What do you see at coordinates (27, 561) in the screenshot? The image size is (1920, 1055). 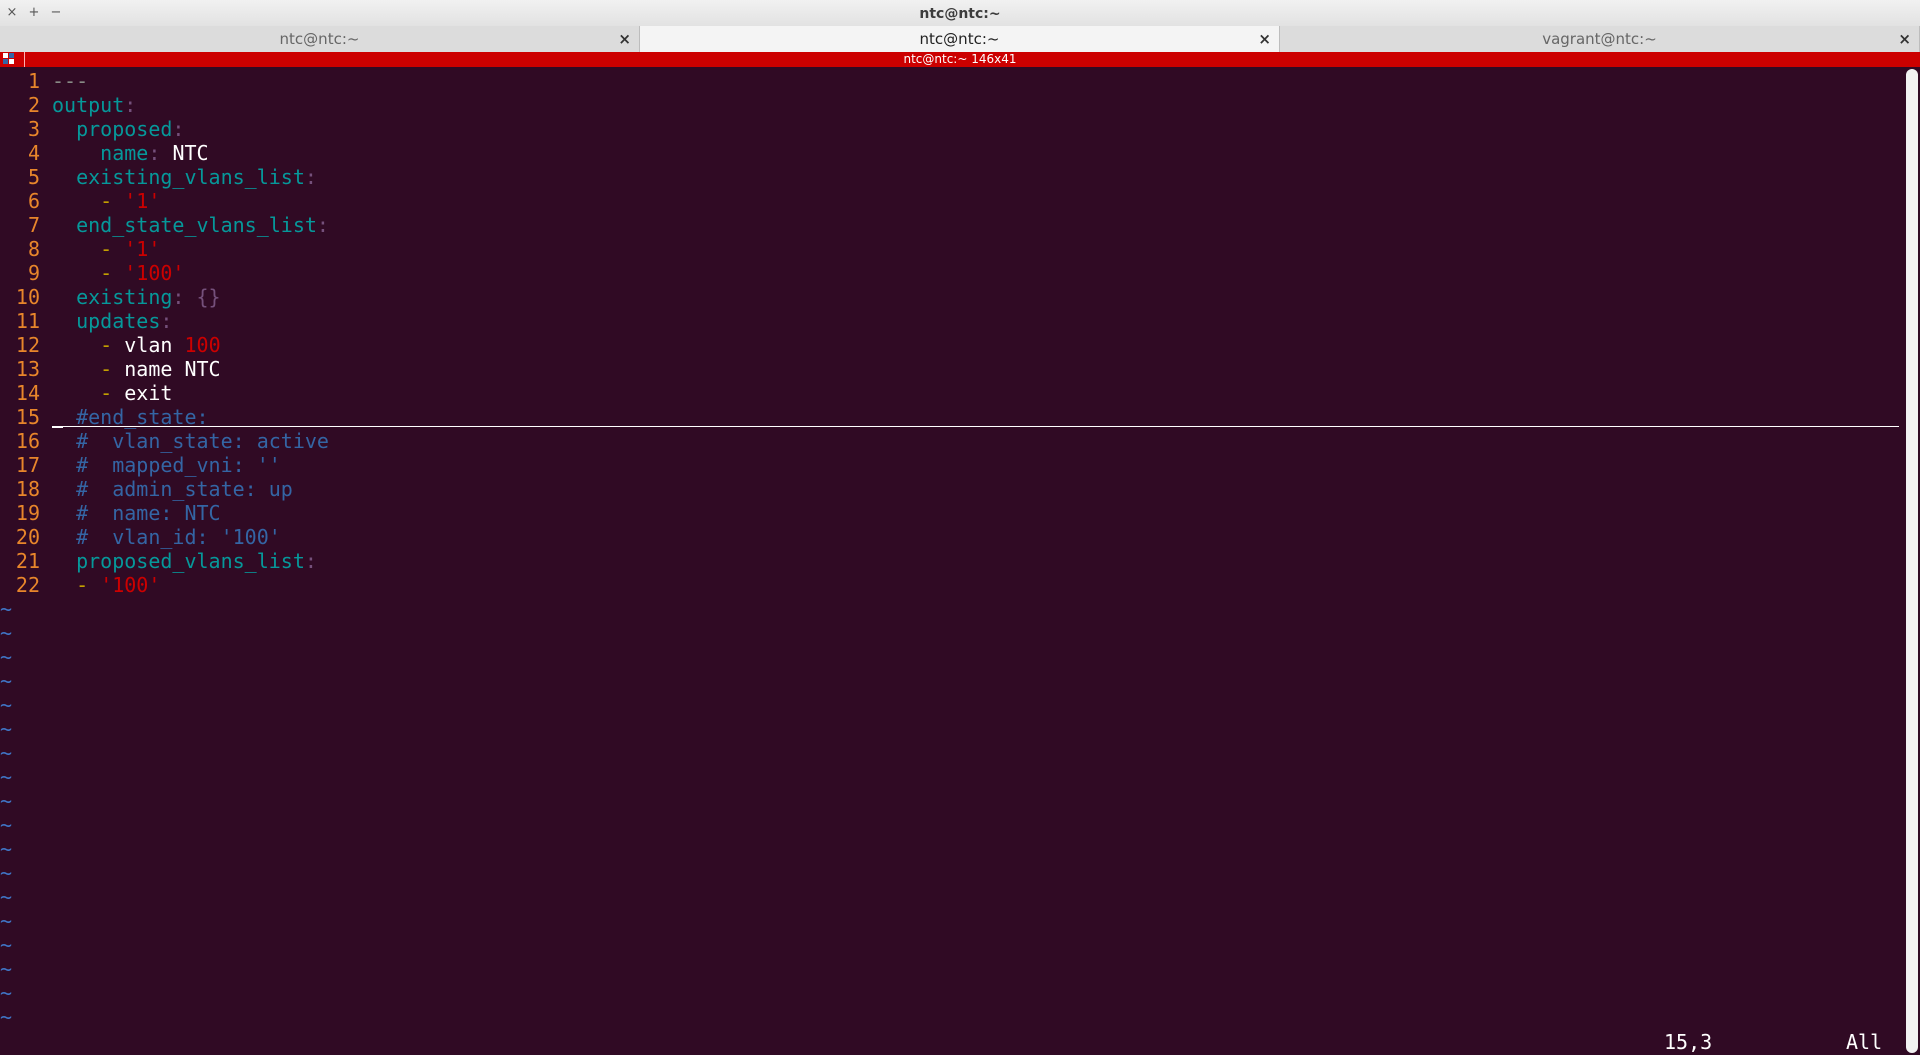 I see `line-number: 21` at bounding box center [27, 561].